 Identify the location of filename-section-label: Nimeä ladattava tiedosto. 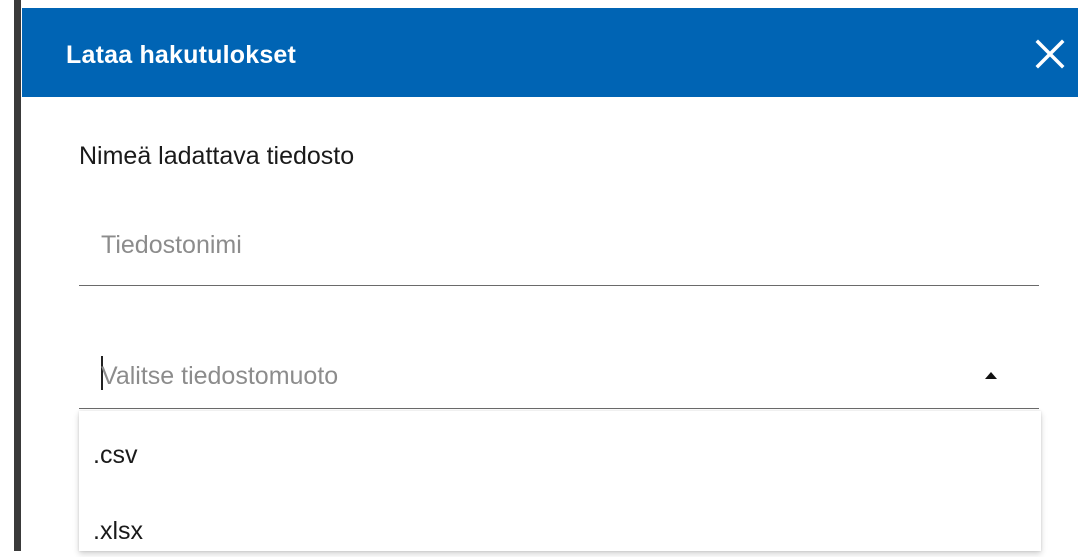
(217, 156).